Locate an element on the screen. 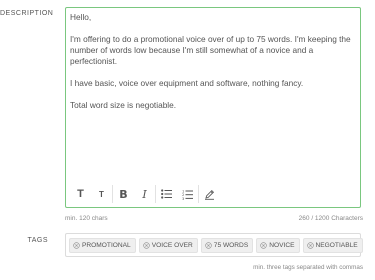  tag-label: NOVICE is located at coordinates (282, 245).